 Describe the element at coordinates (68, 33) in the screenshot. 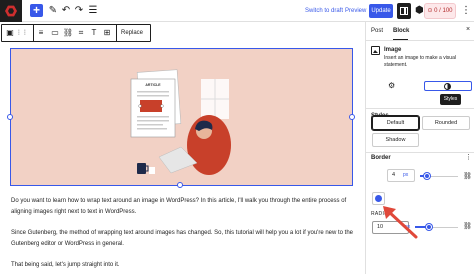

I see `link-icon: ⛓` at that location.